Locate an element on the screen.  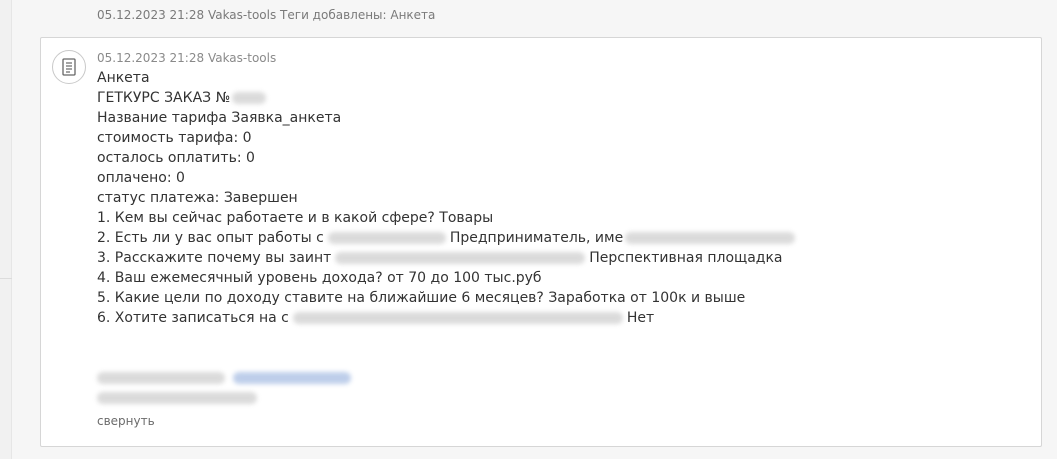
line-text: стоимость тарифа: 0 is located at coordinates (174, 138).